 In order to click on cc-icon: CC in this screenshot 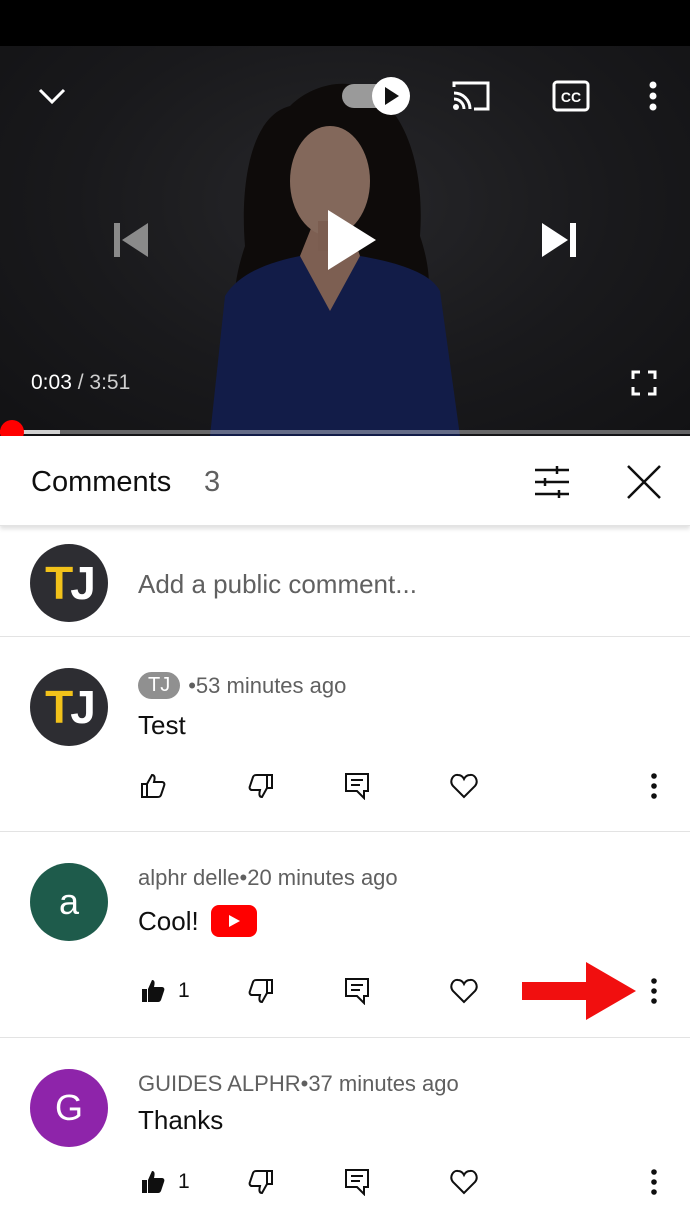, I will do `click(571, 96)`.